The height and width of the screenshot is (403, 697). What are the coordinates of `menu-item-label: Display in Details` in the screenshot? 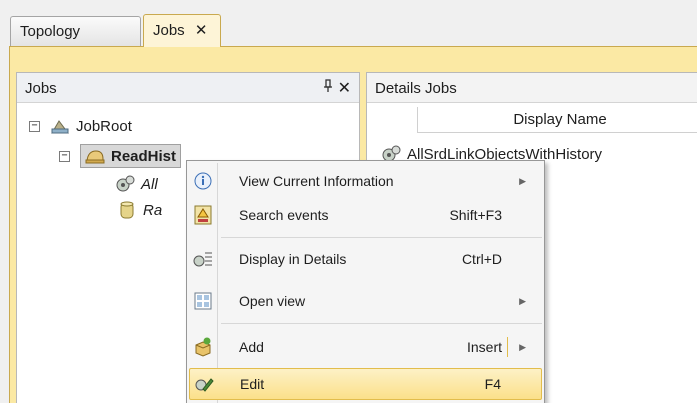 It's located at (293, 259).